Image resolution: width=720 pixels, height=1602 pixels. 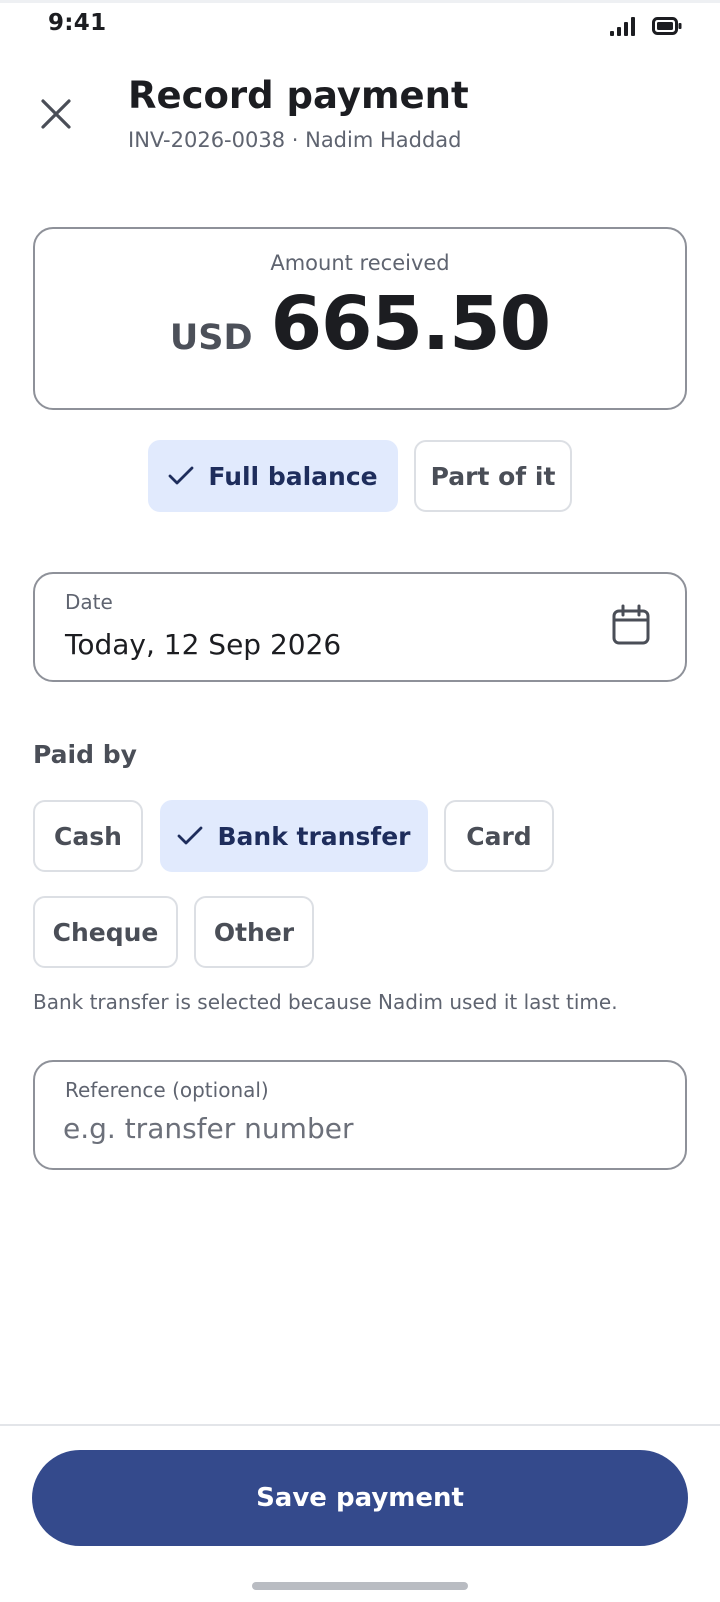 What do you see at coordinates (298, 95) in the screenshot?
I see `page-title: Record payment` at bounding box center [298, 95].